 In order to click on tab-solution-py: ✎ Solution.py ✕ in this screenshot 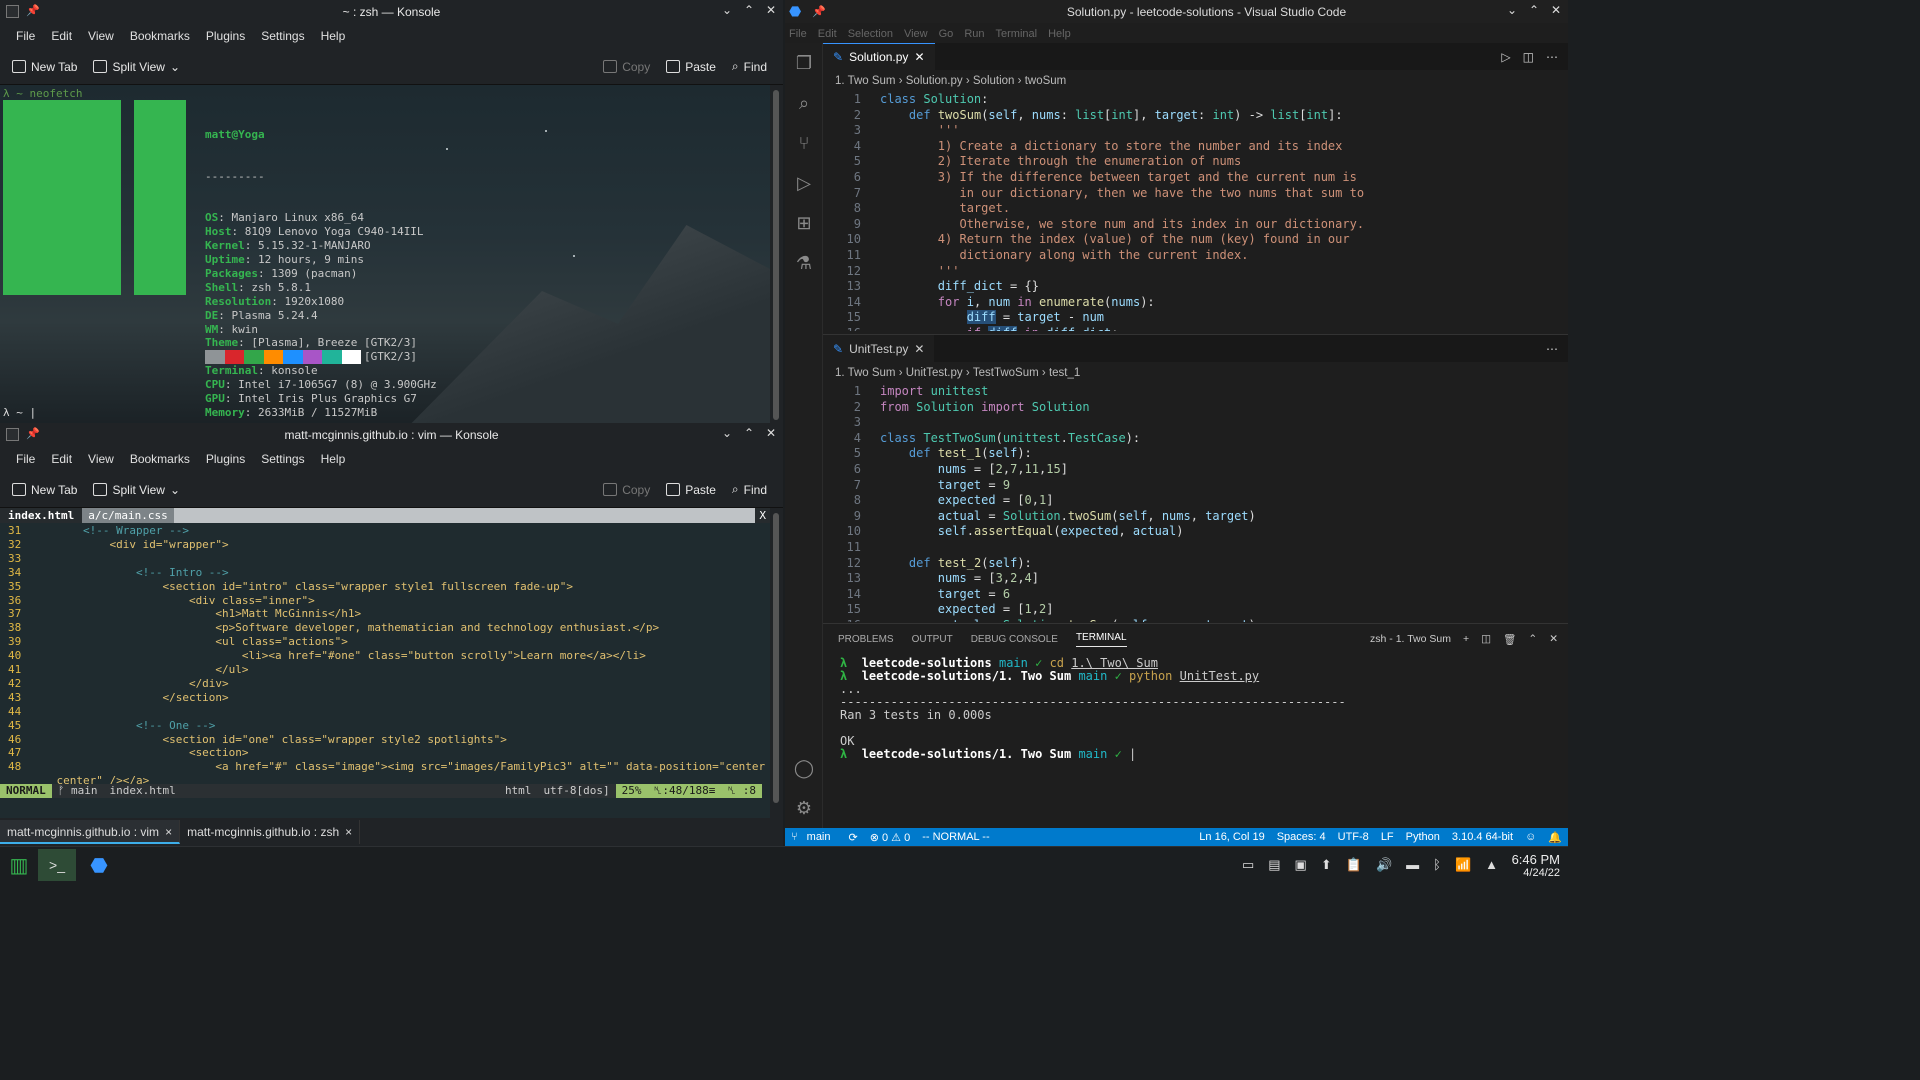, I will do `click(879, 56)`.